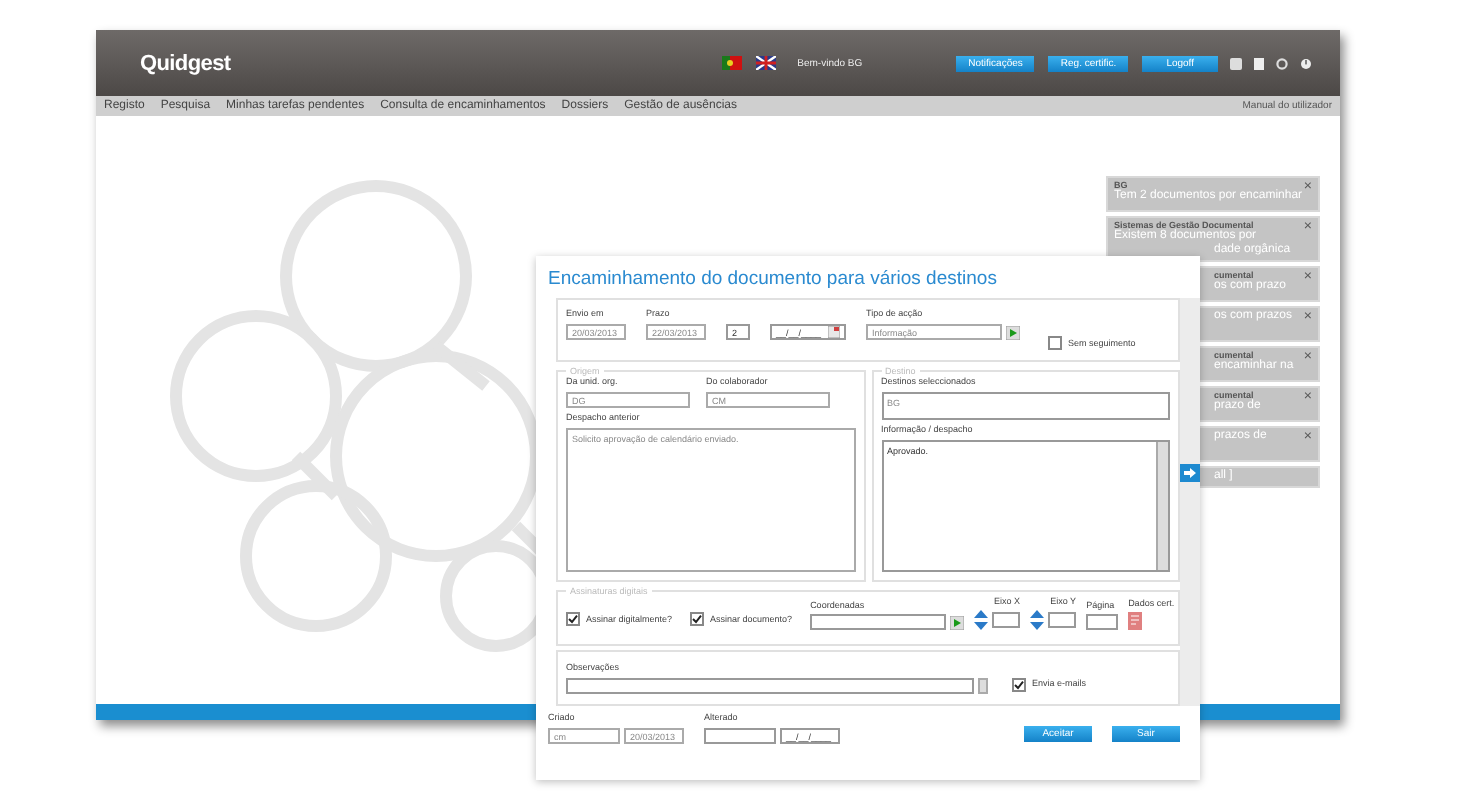 This screenshot has height=800, width=1458. What do you see at coordinates (834, 332) in the screenshot?
I see `calendar-icon` at bounding box center [834, 332].